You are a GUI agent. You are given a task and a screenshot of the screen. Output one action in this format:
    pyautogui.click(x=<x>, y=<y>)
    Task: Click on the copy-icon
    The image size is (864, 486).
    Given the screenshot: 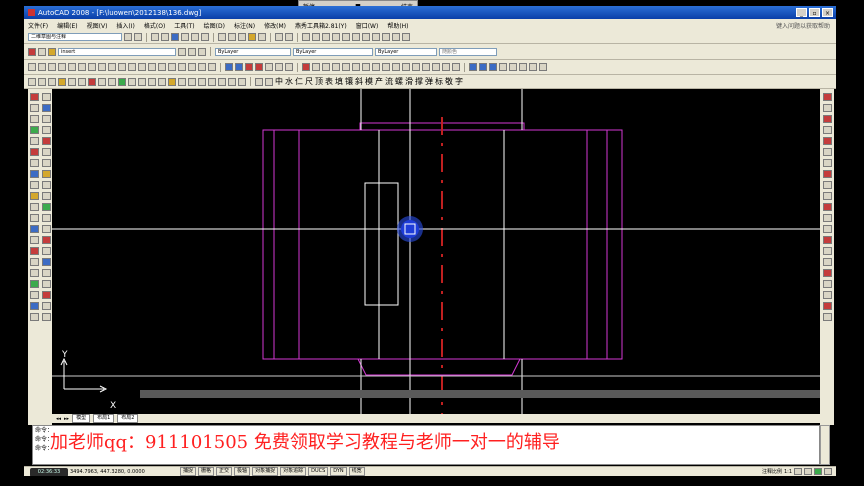 What is the action you would take?
    pyautogui.click(x=232, y=37)
    